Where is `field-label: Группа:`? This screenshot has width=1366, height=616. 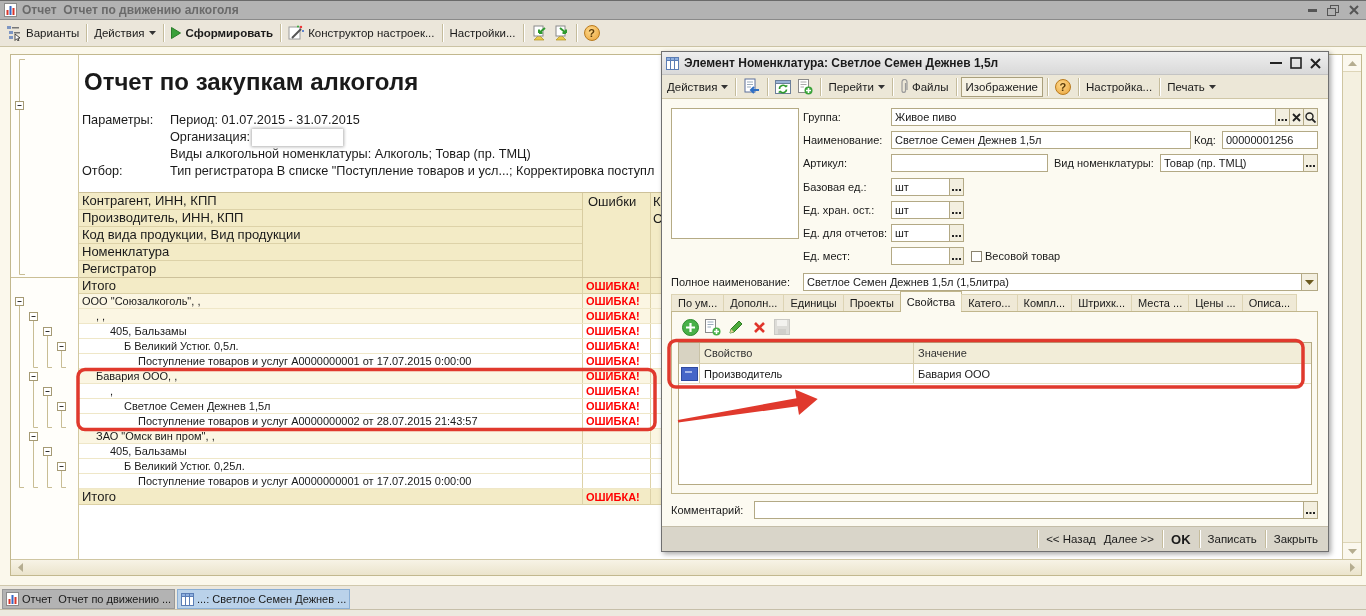 field-label: Группа: is located at coordinates (822, 117).